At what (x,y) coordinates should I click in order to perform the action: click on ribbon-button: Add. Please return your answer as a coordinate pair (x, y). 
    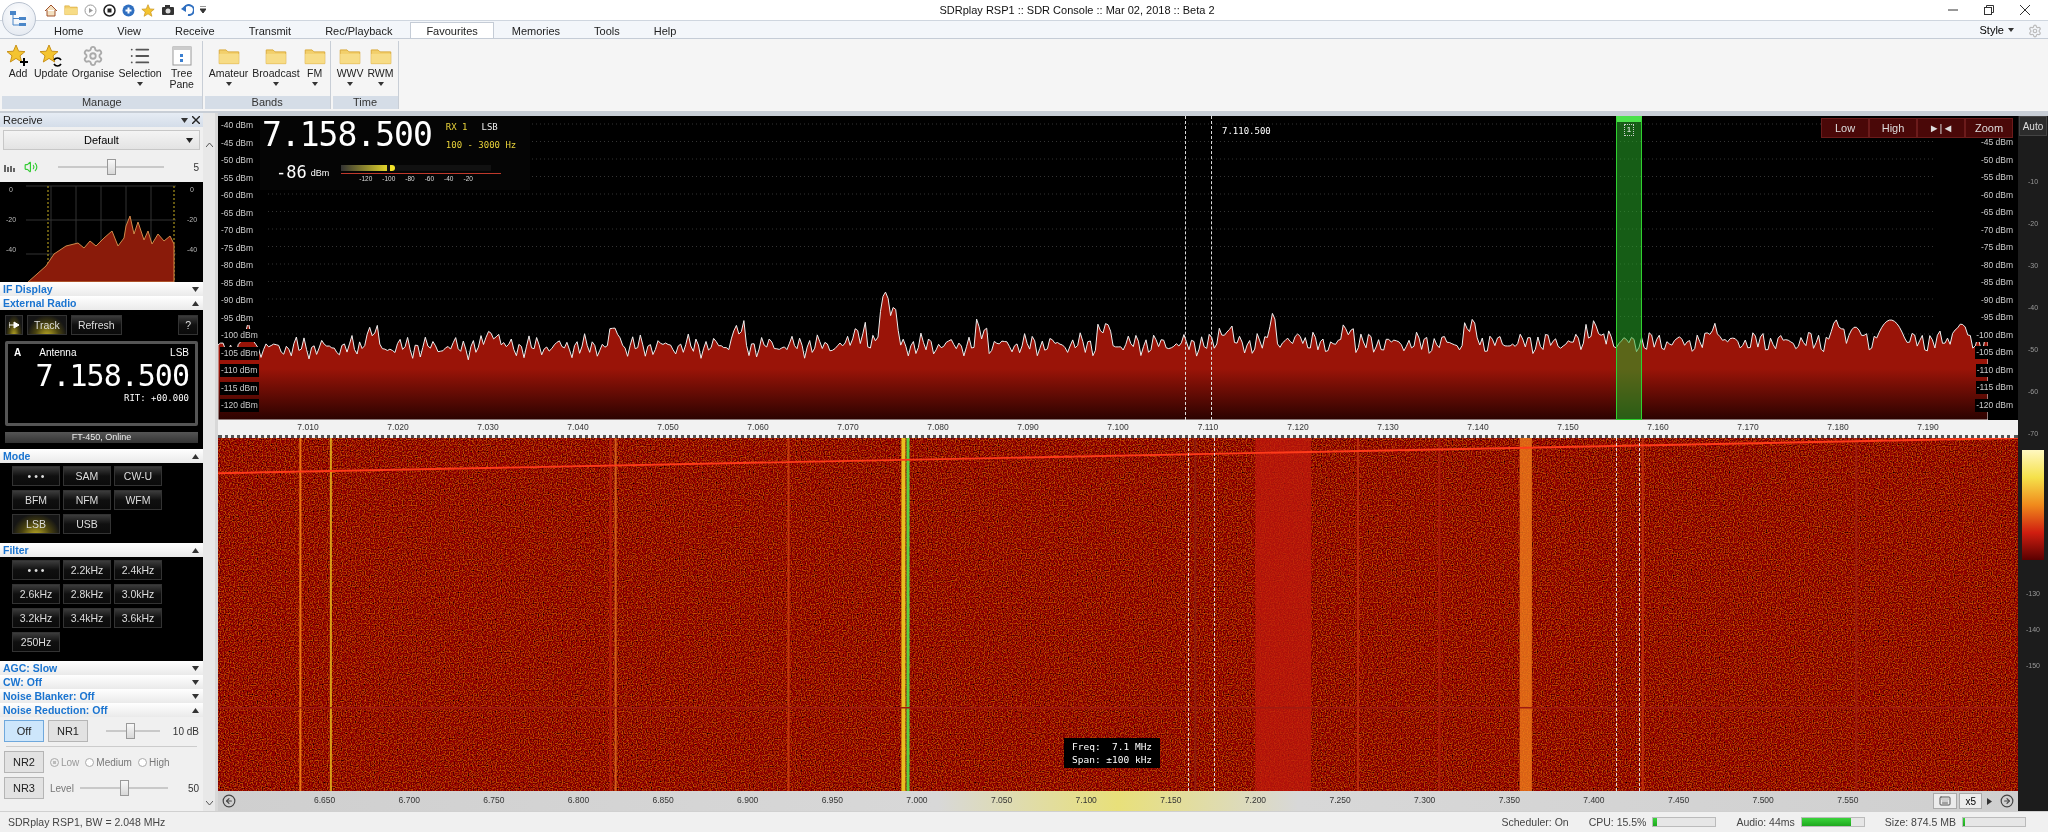
    Looking at the image, I should click on (18, 68).